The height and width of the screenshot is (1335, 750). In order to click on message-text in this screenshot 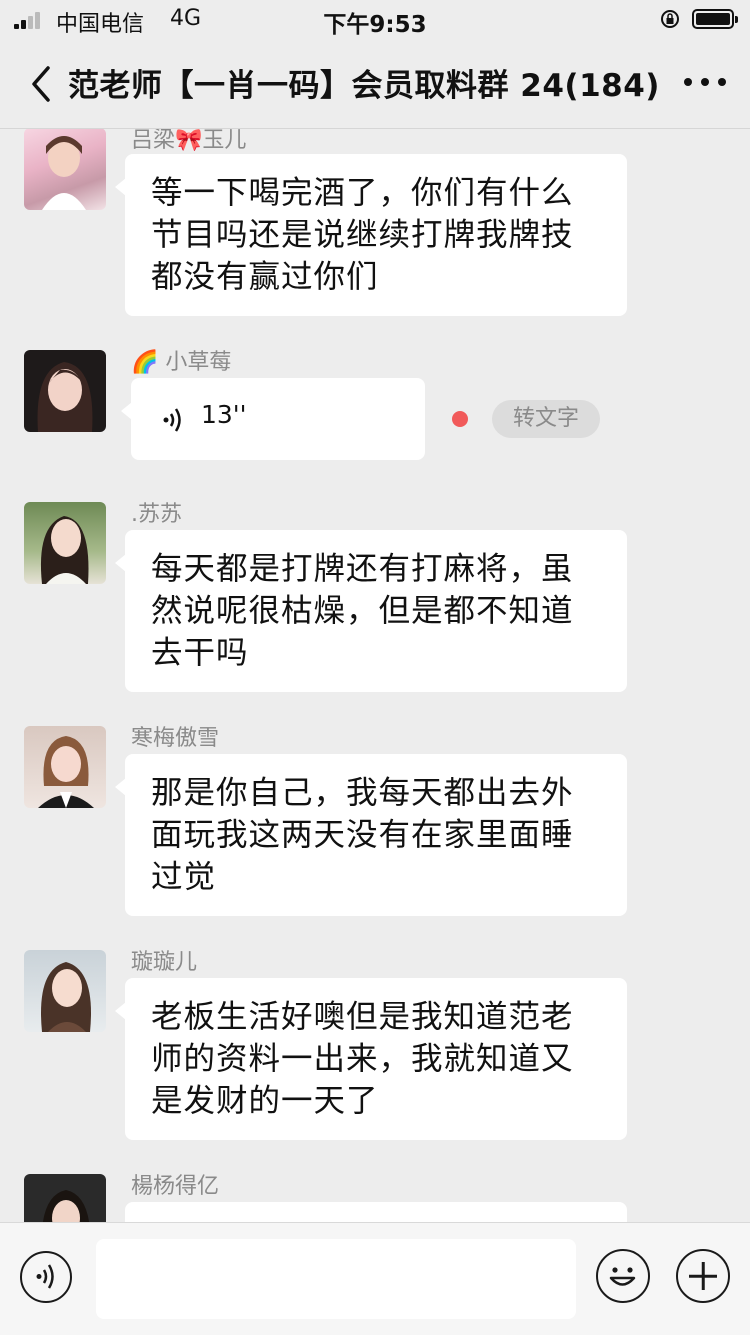, I will do `click(376, 1211)`.